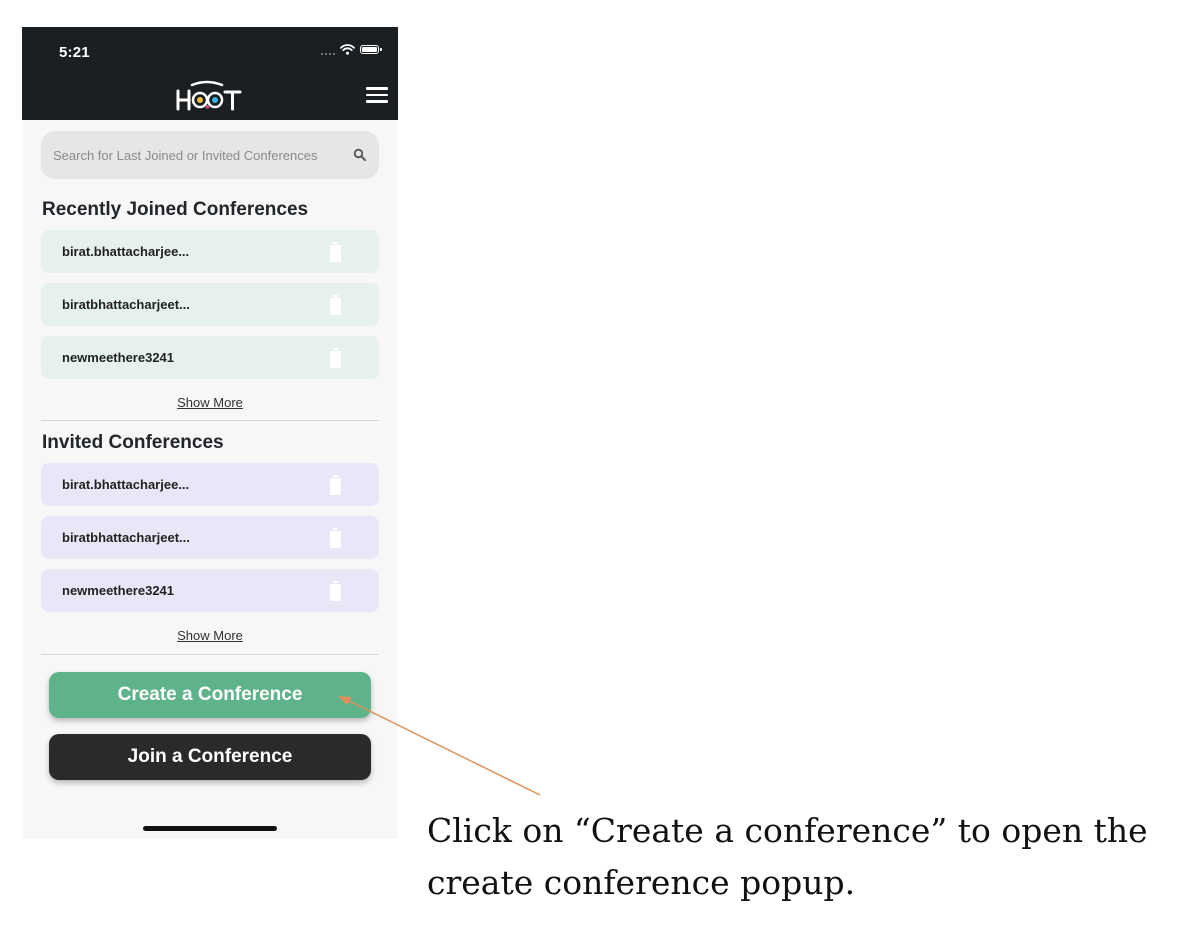  Describe the element at coordinates (210, 828) in the screenshot. I see `home-indicator` at that location.